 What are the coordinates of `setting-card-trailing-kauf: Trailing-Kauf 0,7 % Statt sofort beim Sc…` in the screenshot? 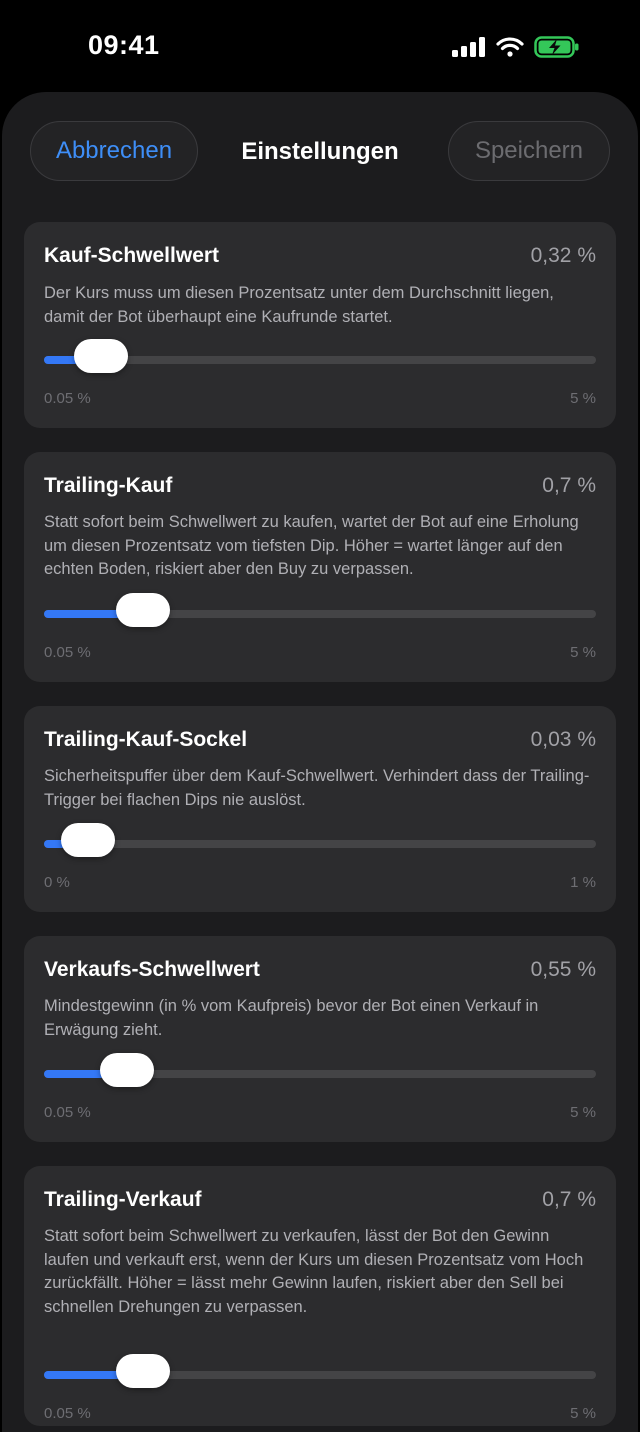 It's located at (320, 567).